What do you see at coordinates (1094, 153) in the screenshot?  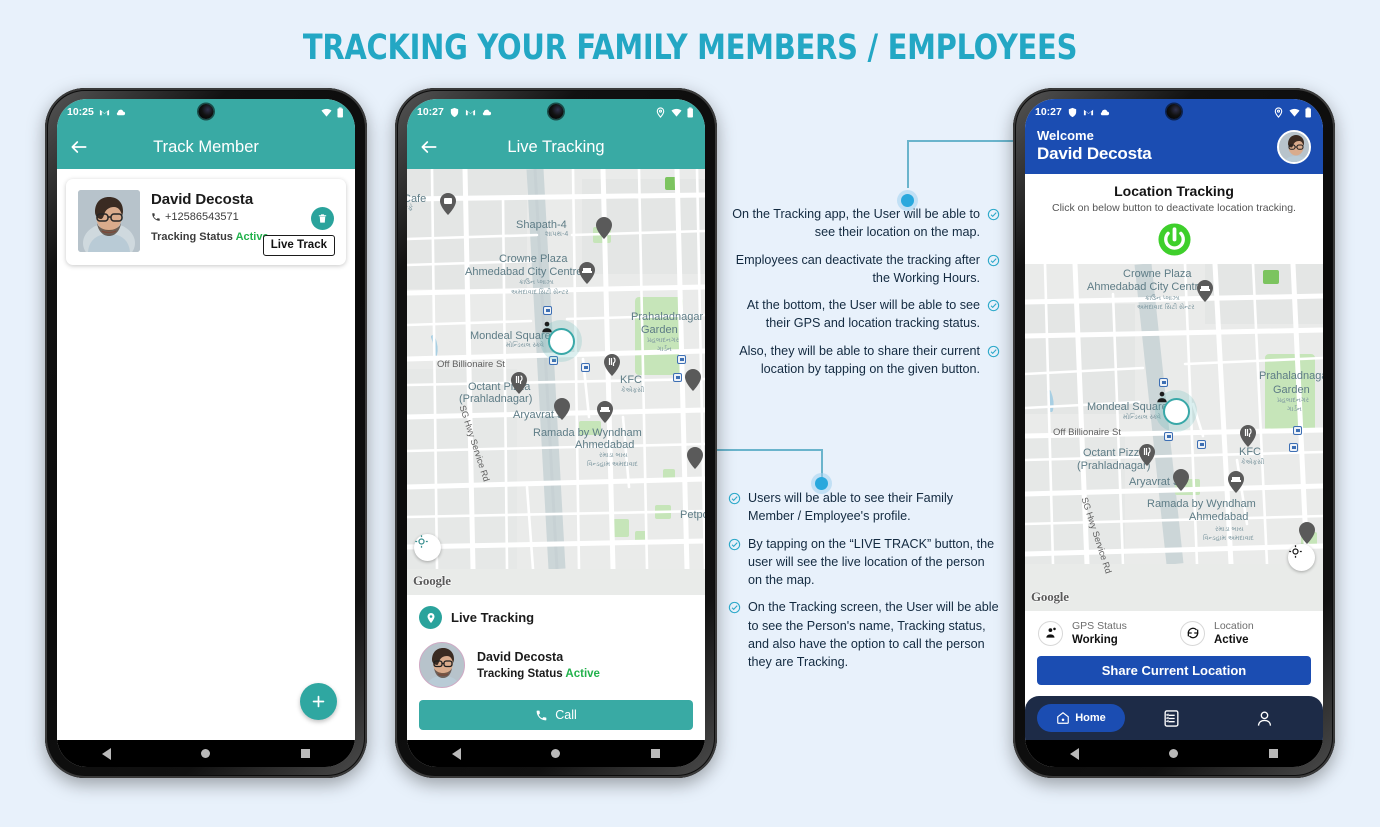 I see `user-name: David Decosta` at bounding box center [1094, 153].